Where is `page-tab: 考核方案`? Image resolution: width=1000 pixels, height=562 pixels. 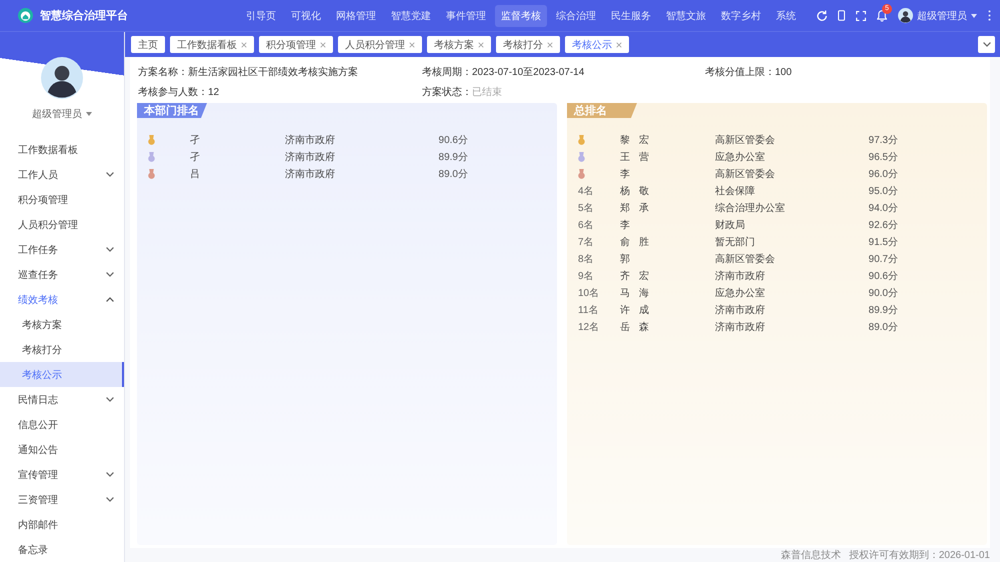 page-tab: 考核方案 is located at coordinates (459, 44).